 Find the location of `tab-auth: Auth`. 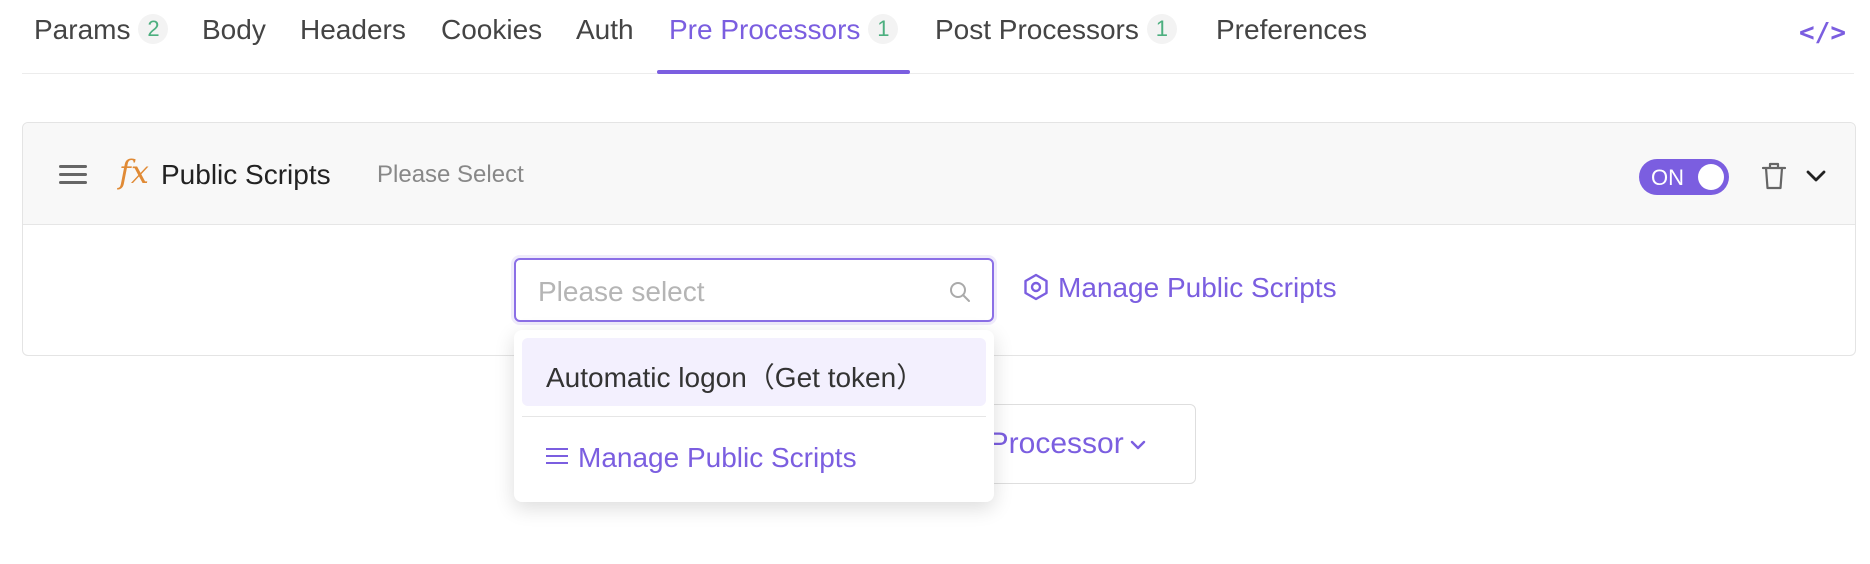

tab-auth: Auth is located at coordinates (605, 44).